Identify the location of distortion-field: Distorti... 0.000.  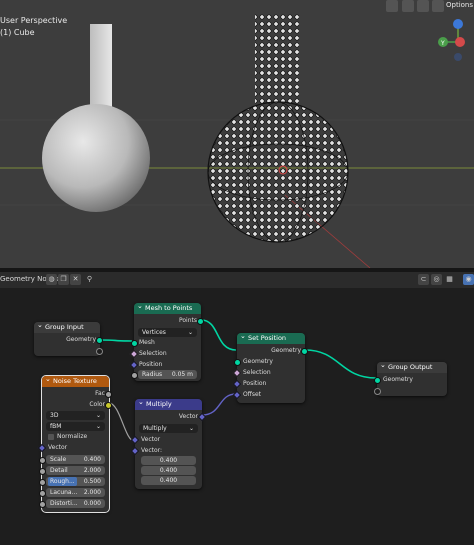
(75, 503).